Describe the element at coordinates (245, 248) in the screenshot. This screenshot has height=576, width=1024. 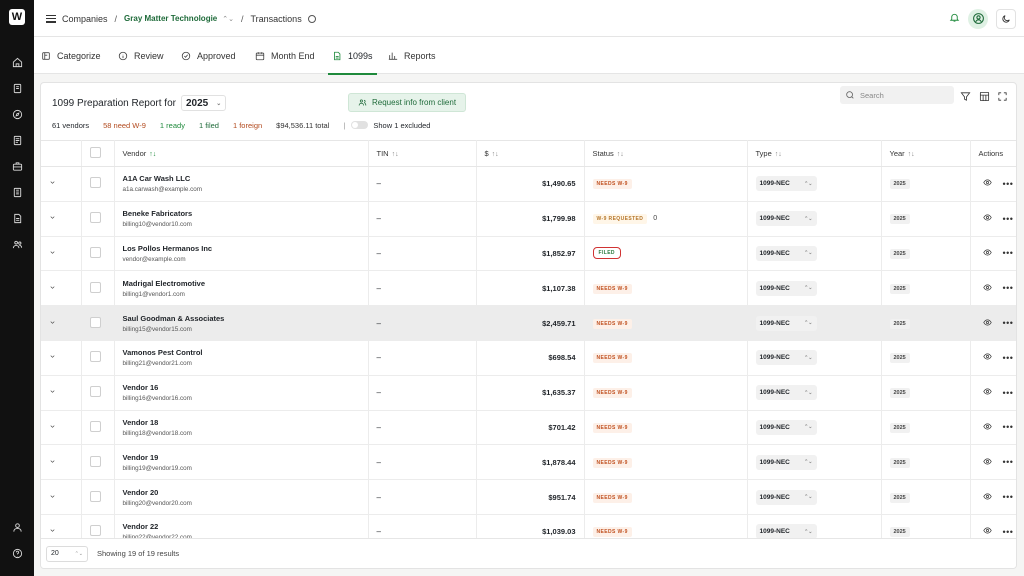
I see `vendor-name: Los Pollos Hermanos Inc` at that location.